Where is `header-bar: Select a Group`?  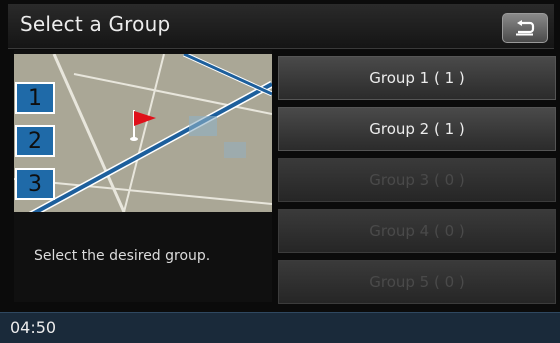
header-bar: Select a Group is located at coordinates (281, 26).